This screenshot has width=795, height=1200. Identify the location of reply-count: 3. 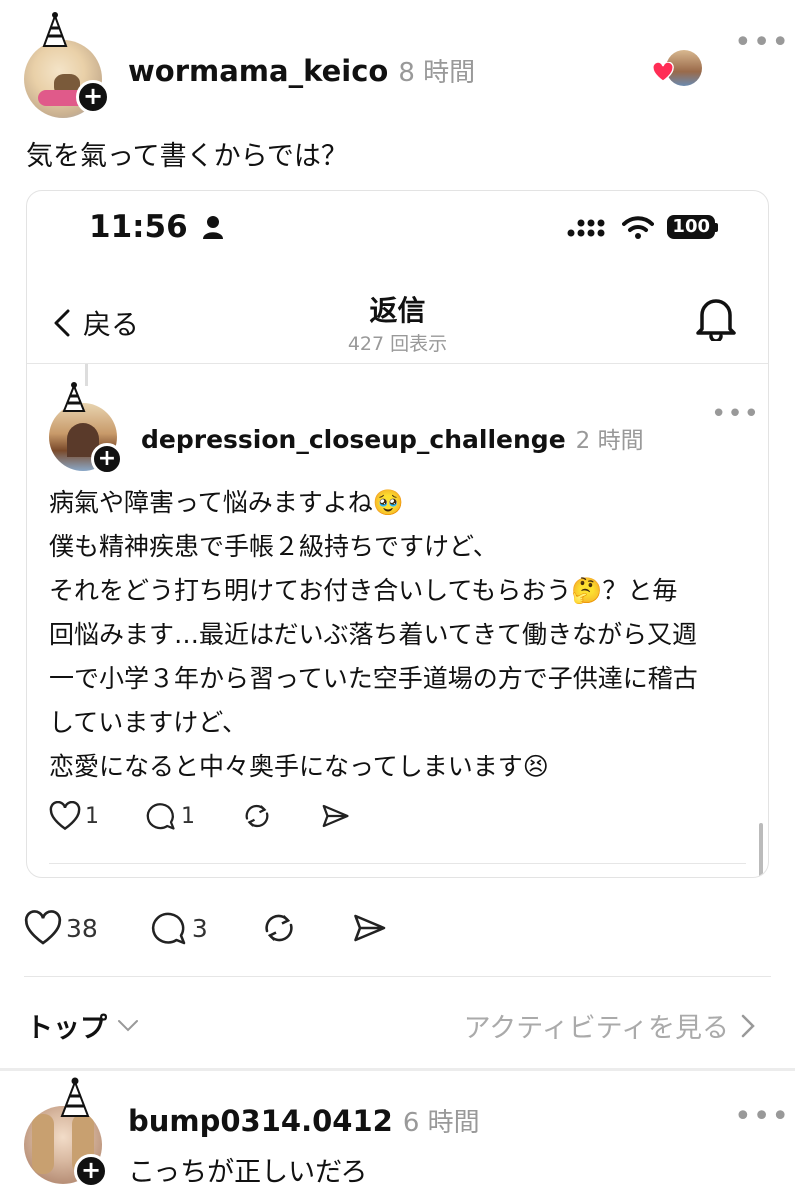
(199, 928).